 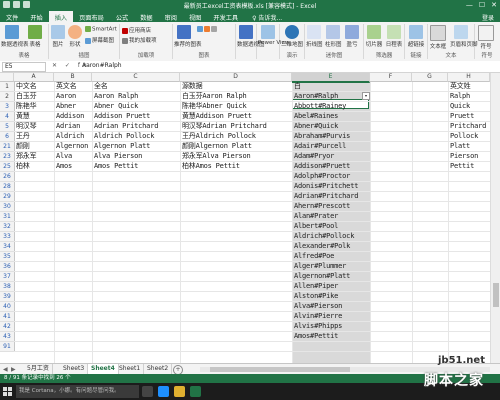 What do you see at coordinates (391, 77) in the screenshot?
I see `column-header-f: F` at bounding box center [391, 77].